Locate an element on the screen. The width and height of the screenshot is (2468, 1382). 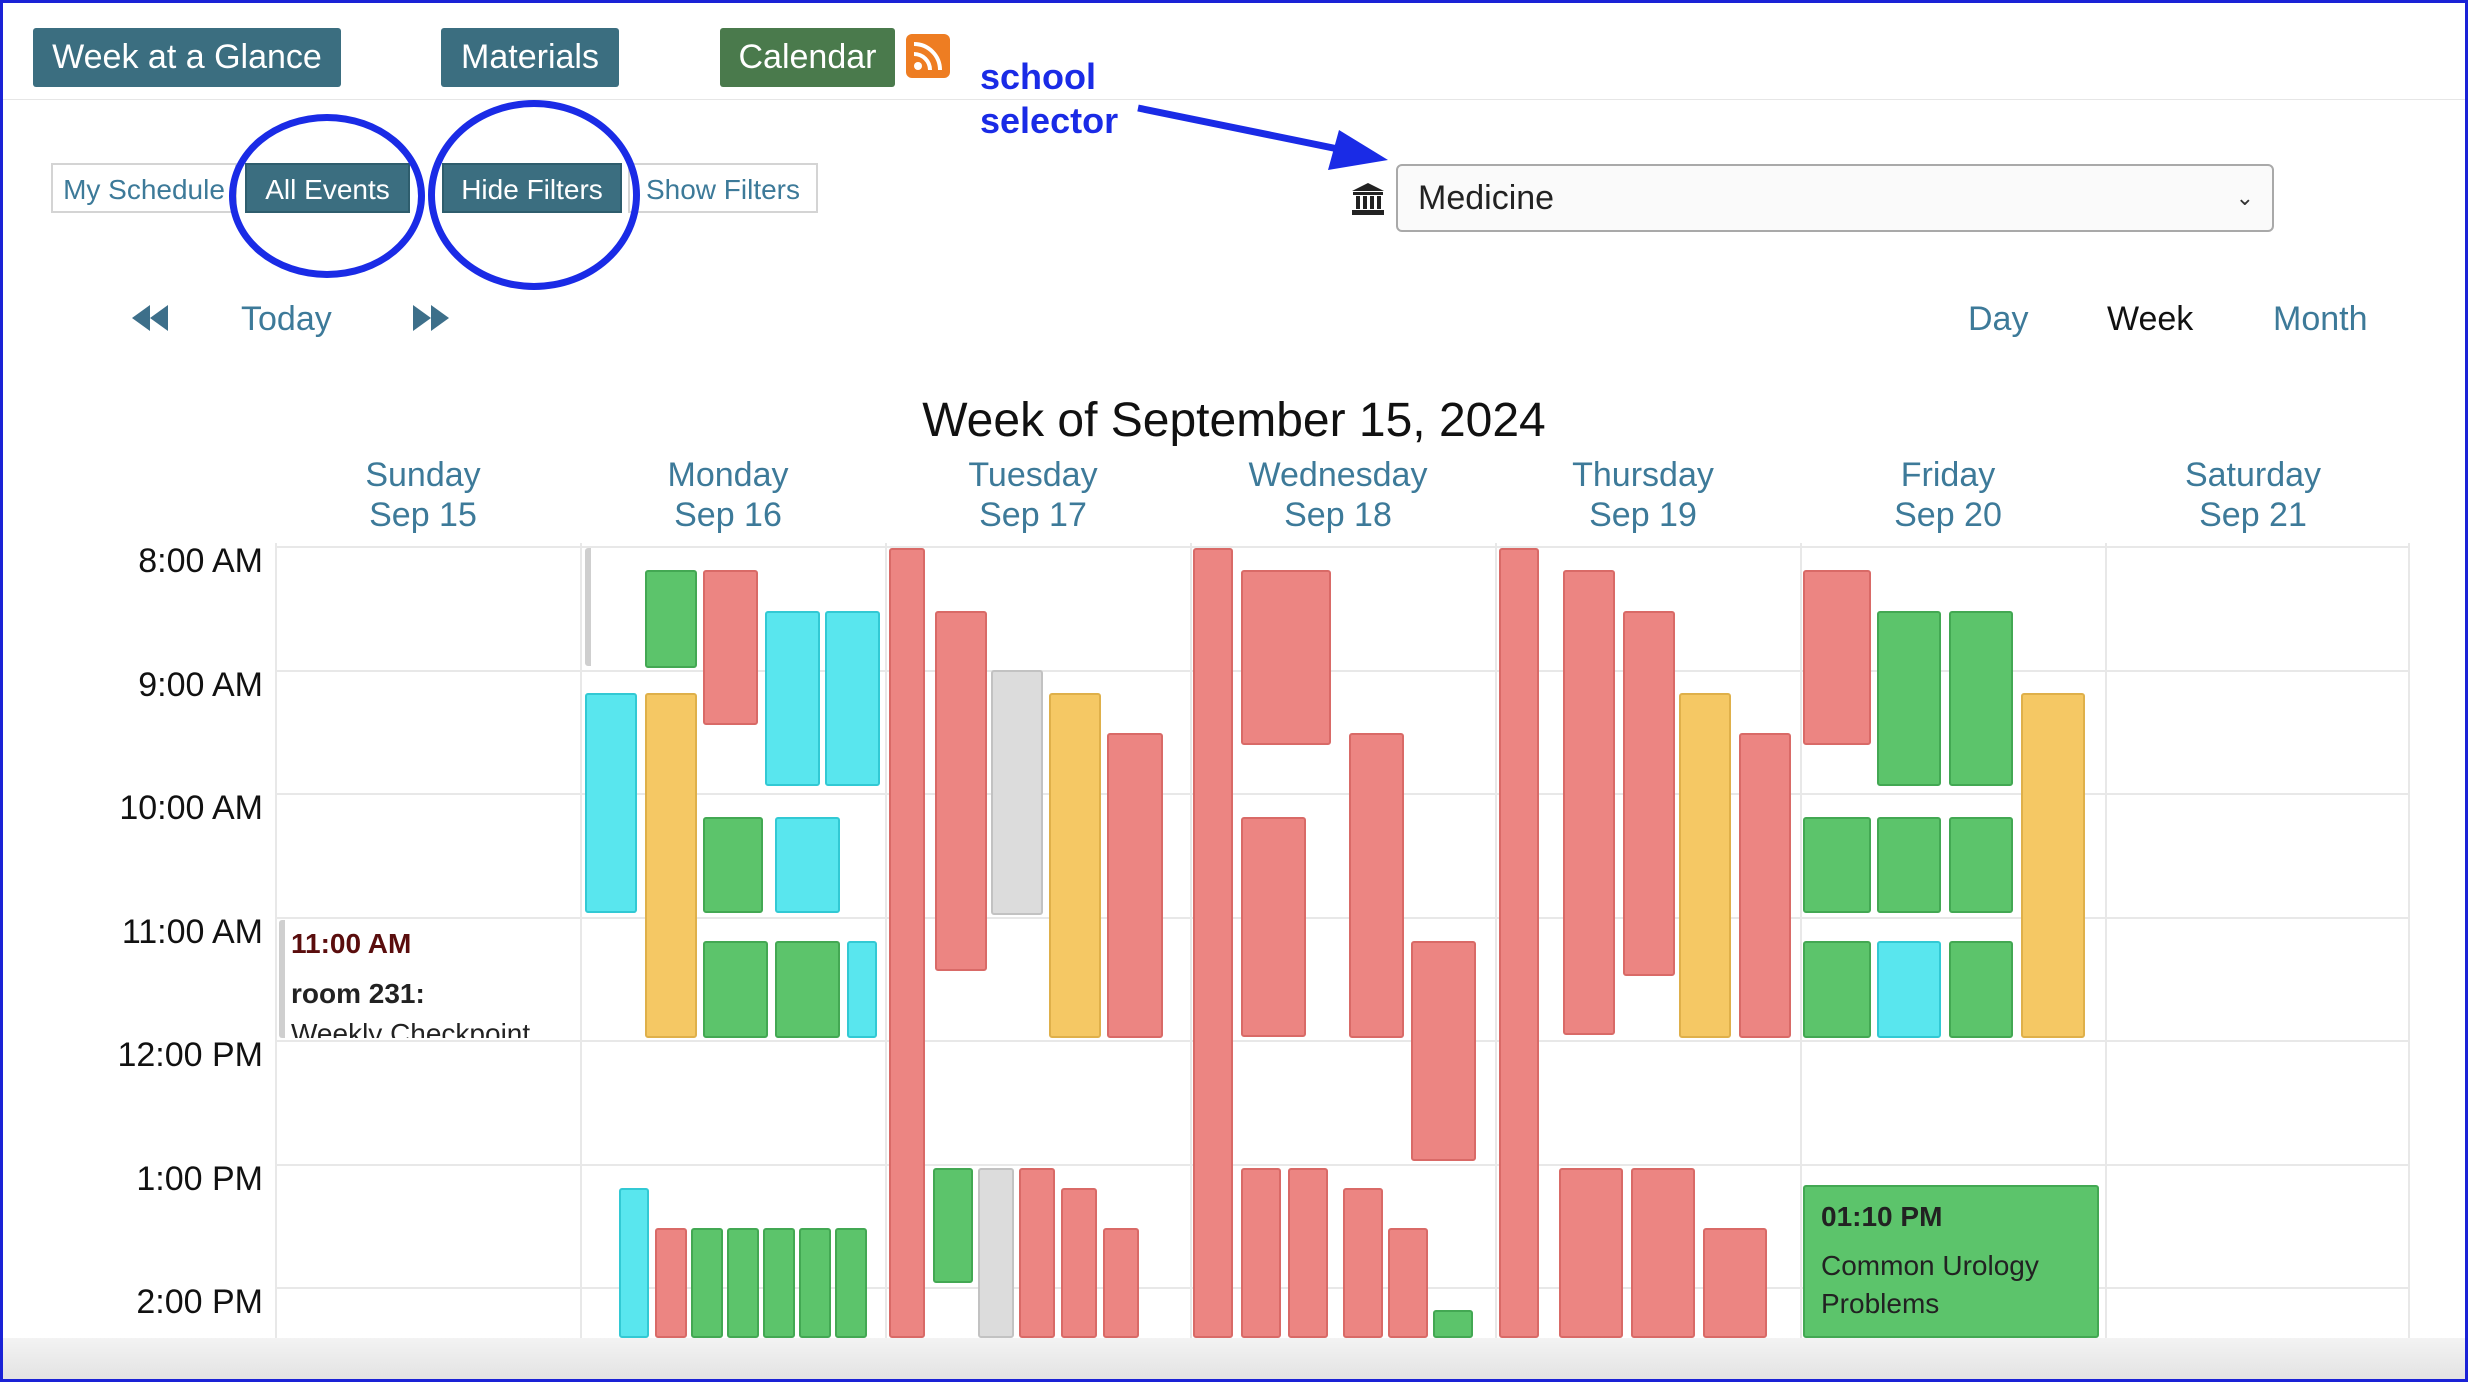
day-header-tuesday: Tuesday Sep 17 is located at coordinates (1033, 495).